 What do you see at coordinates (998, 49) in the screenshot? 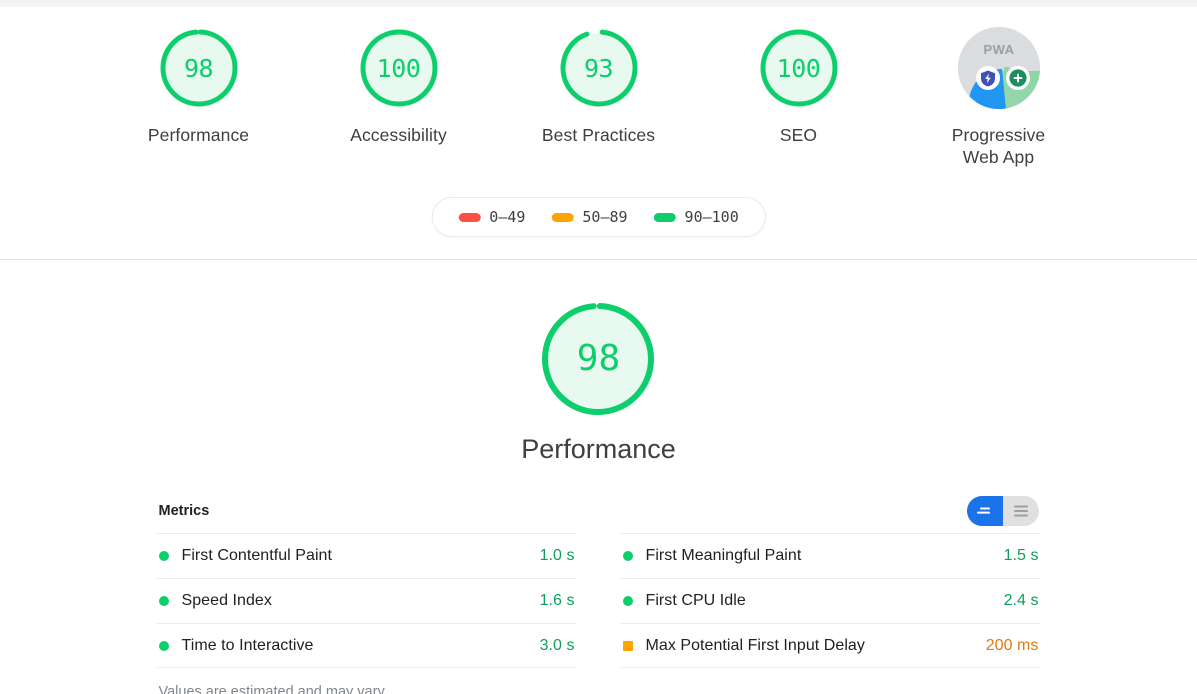
I see `svg-text: PWA` at bounding box center [998, 49].